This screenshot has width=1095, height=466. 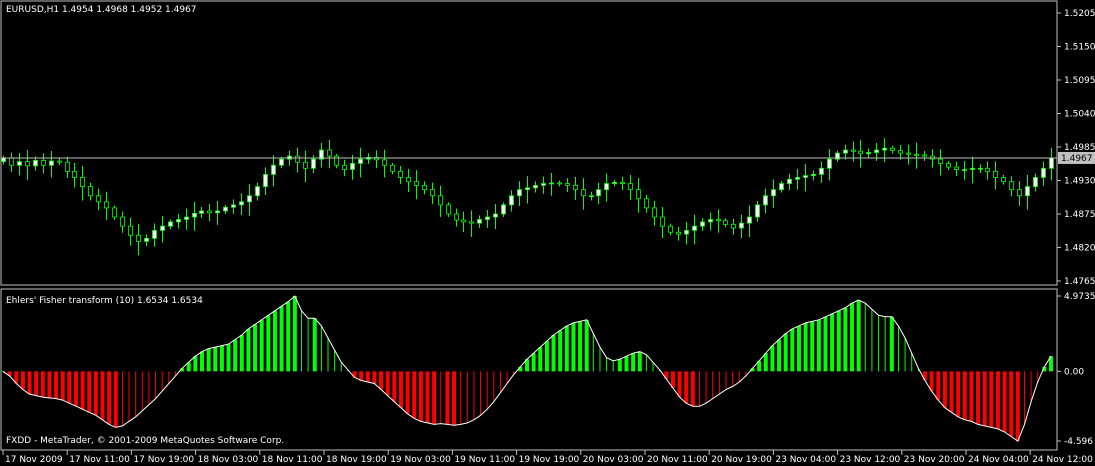 I want to click on indicator-tick-label: 0.00, so click(x=1074, y=372).